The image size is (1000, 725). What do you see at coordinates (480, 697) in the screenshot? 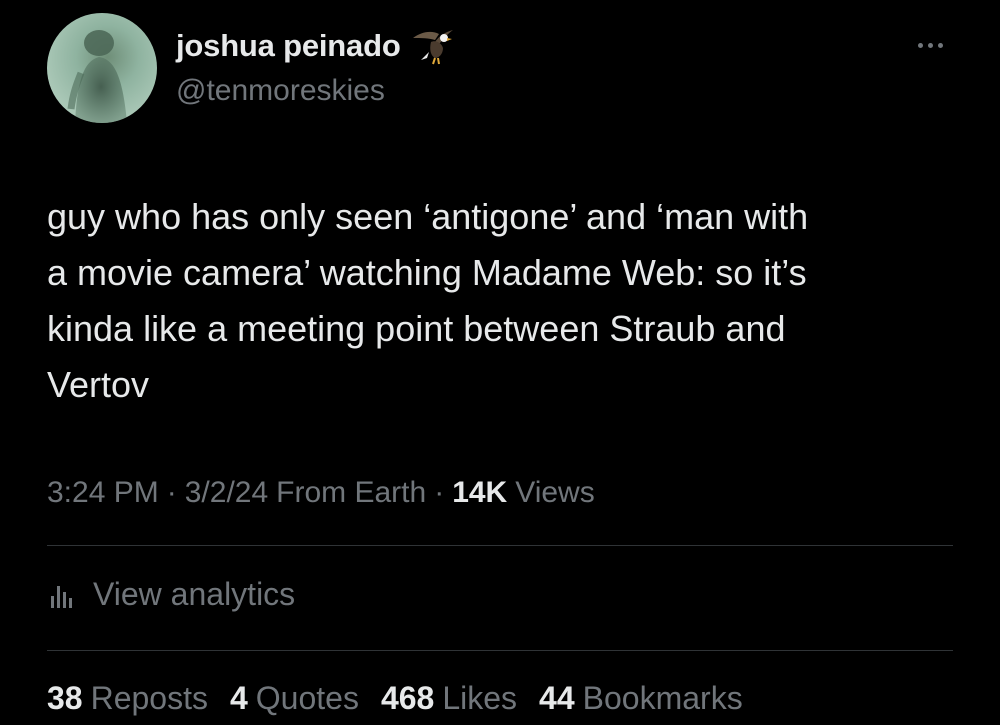
I see `likes-label: Likes` at bounding box center [480, 697].